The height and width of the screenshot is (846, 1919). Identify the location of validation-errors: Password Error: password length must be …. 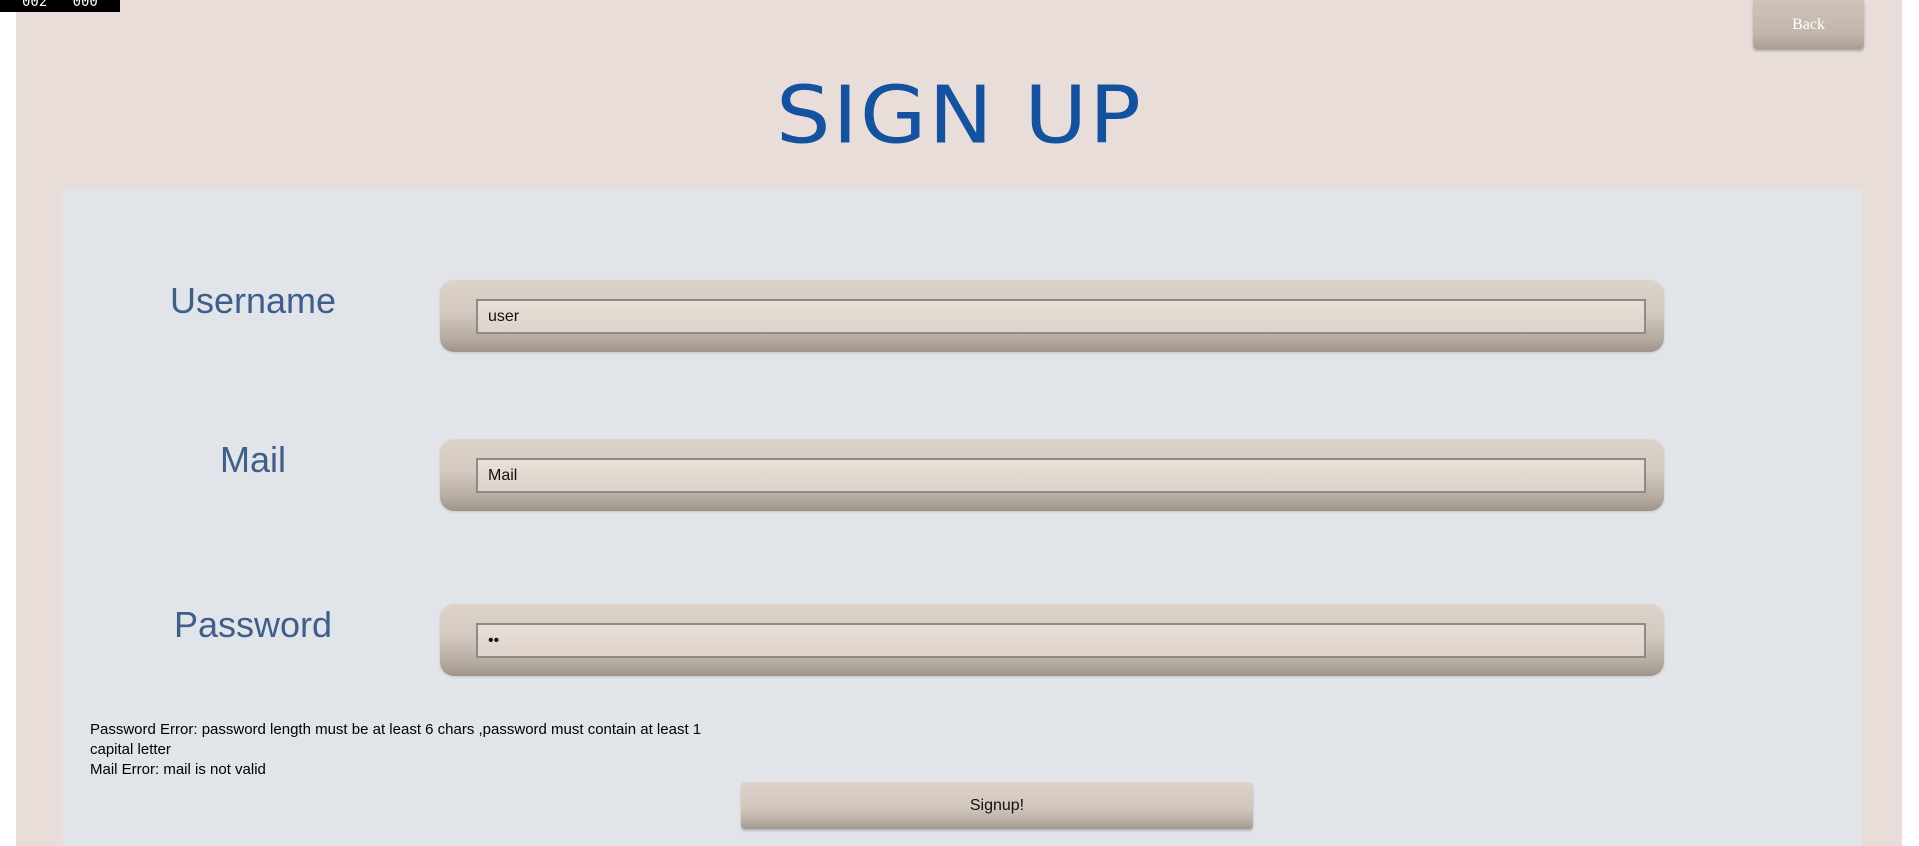
(410, 750).